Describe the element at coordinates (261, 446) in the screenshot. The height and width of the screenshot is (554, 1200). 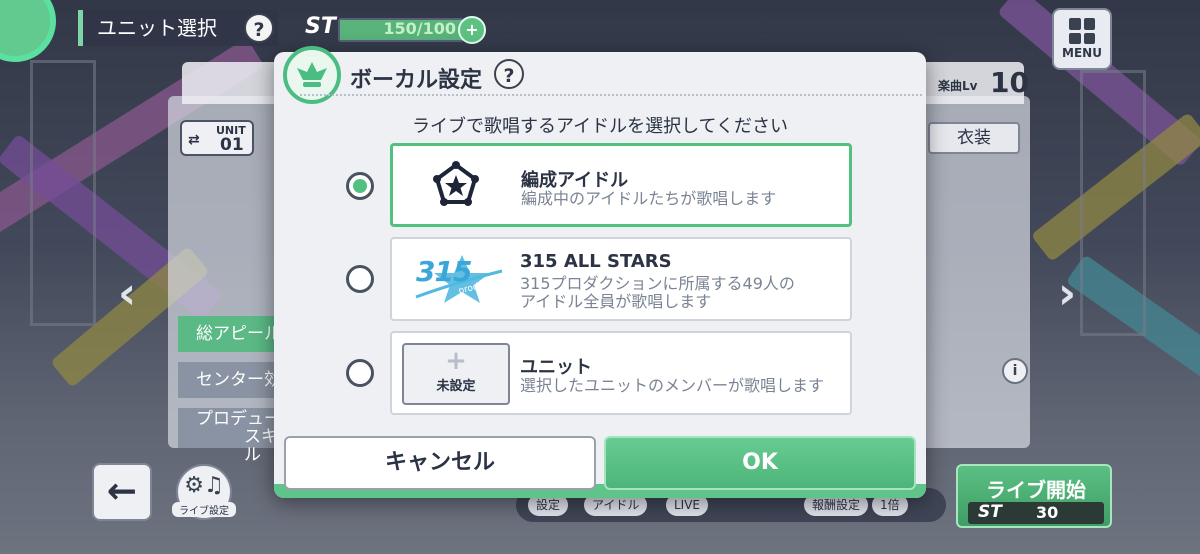
I see `tab-producer-line2: スキル` at that location.